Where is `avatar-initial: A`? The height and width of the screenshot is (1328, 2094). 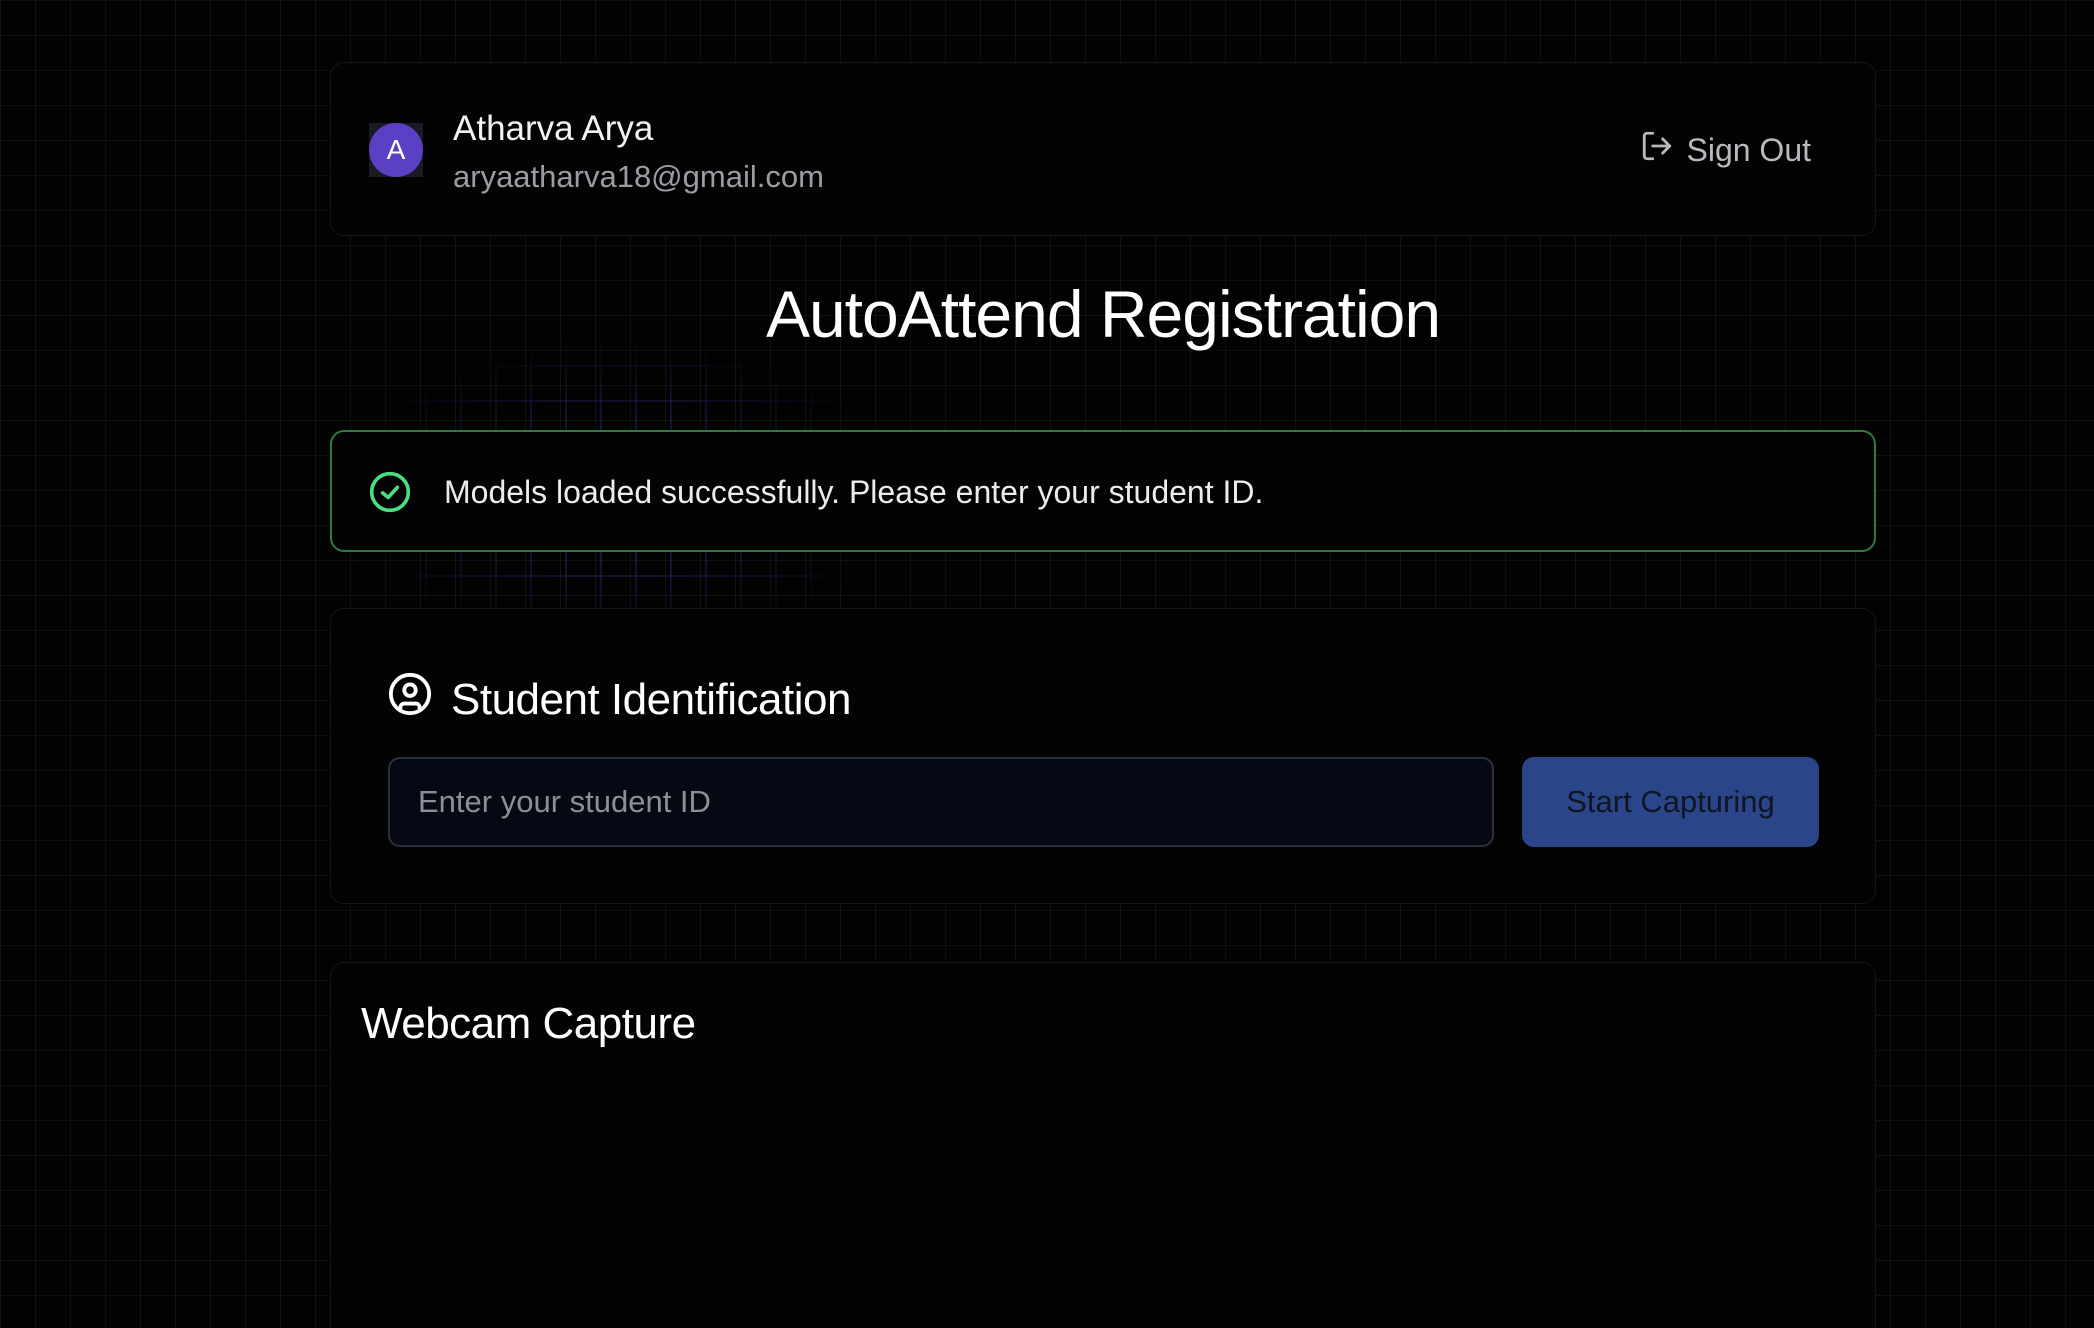
avatar-initial: A is located at coordinates (396, 150).